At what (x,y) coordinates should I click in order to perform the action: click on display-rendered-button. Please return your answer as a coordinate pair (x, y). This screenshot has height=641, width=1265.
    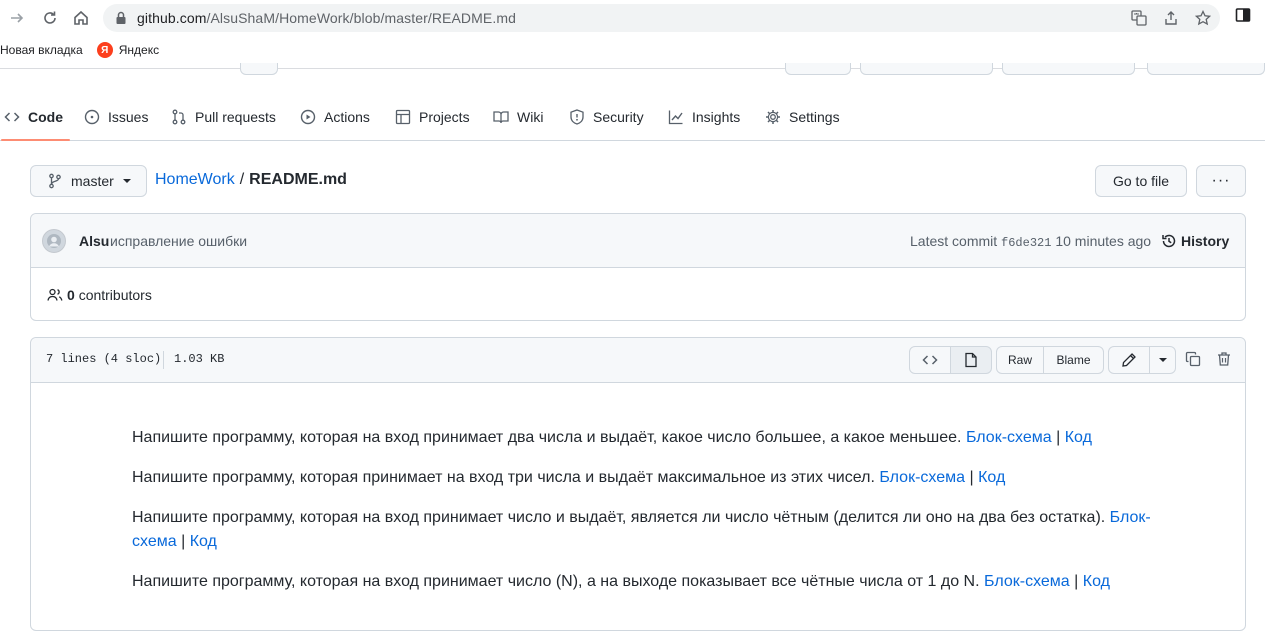
    Looking at the image, I should click on (971, 360).